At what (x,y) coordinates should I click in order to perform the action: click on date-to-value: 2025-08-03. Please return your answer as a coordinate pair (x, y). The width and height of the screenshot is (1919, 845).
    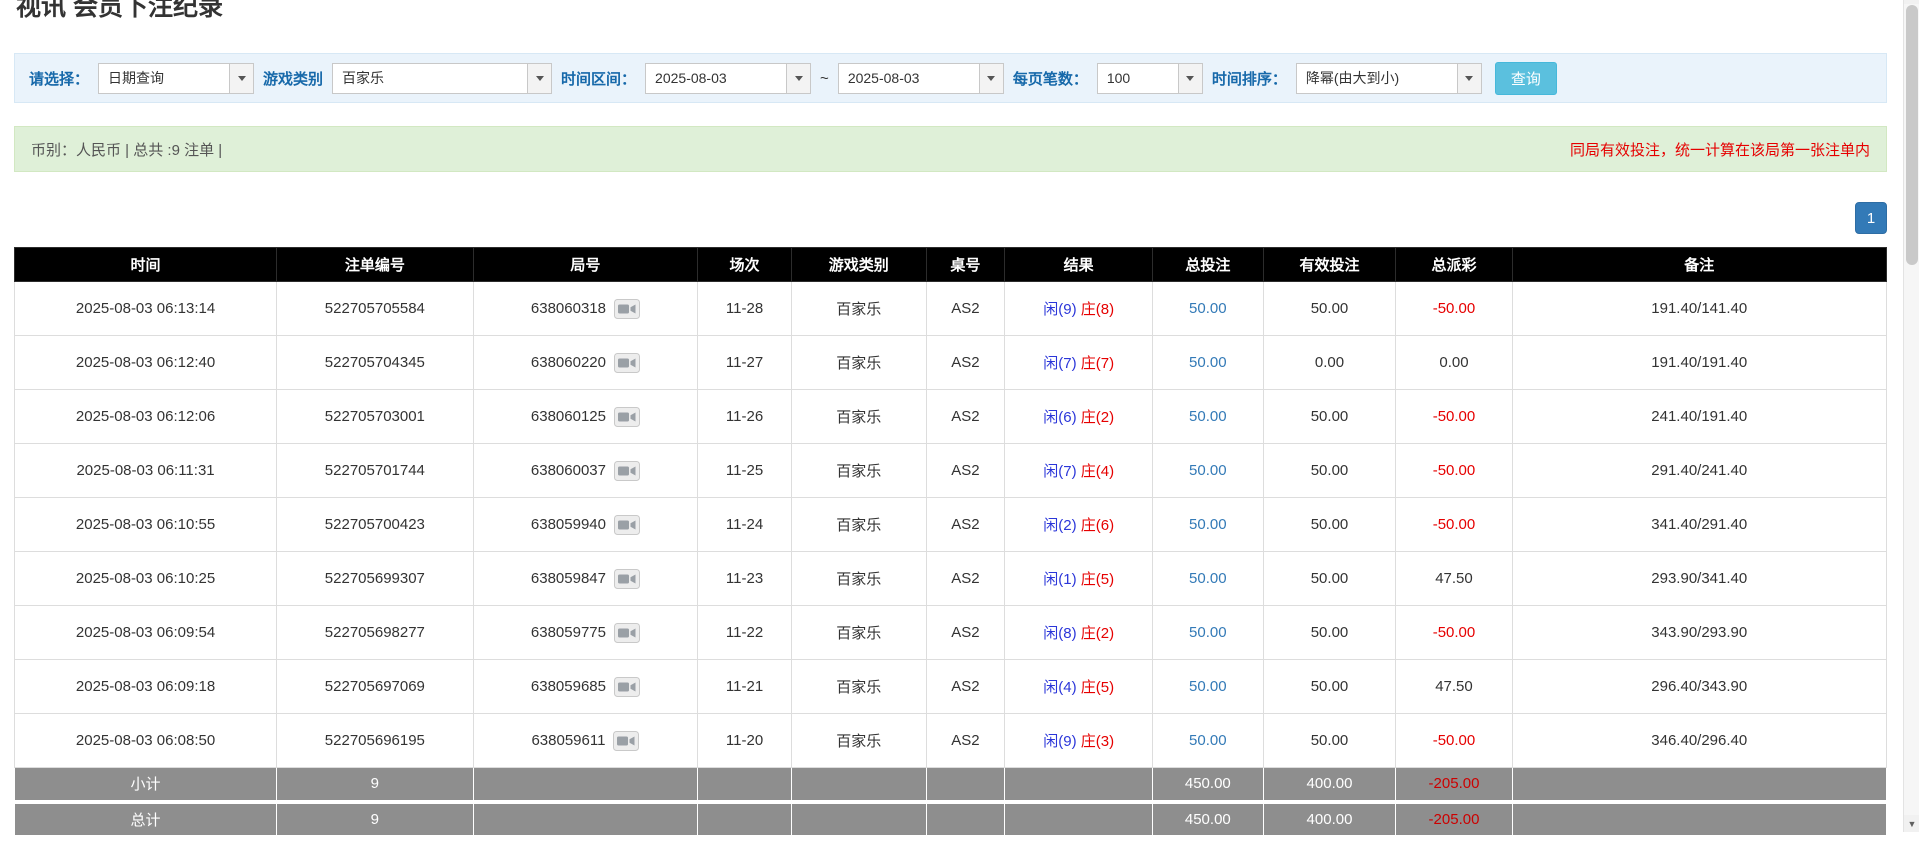
    Looking at the image, I should click on (908, 78).